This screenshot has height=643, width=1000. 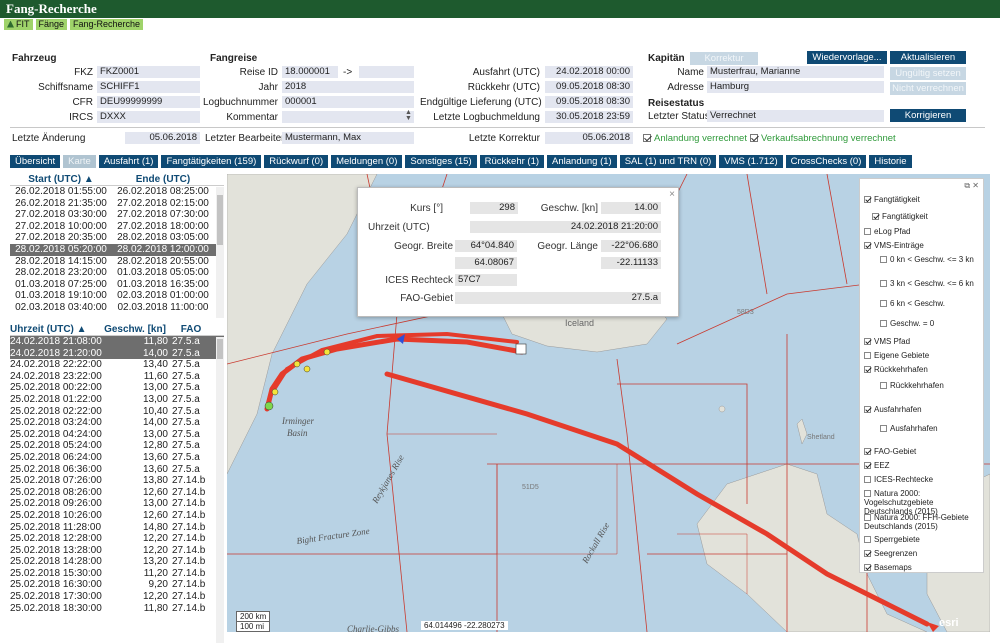 I want to click on activity-row: 28.02.2018 23:20:00 01.03.2018 05:05:00, so click(x=117, y=273).